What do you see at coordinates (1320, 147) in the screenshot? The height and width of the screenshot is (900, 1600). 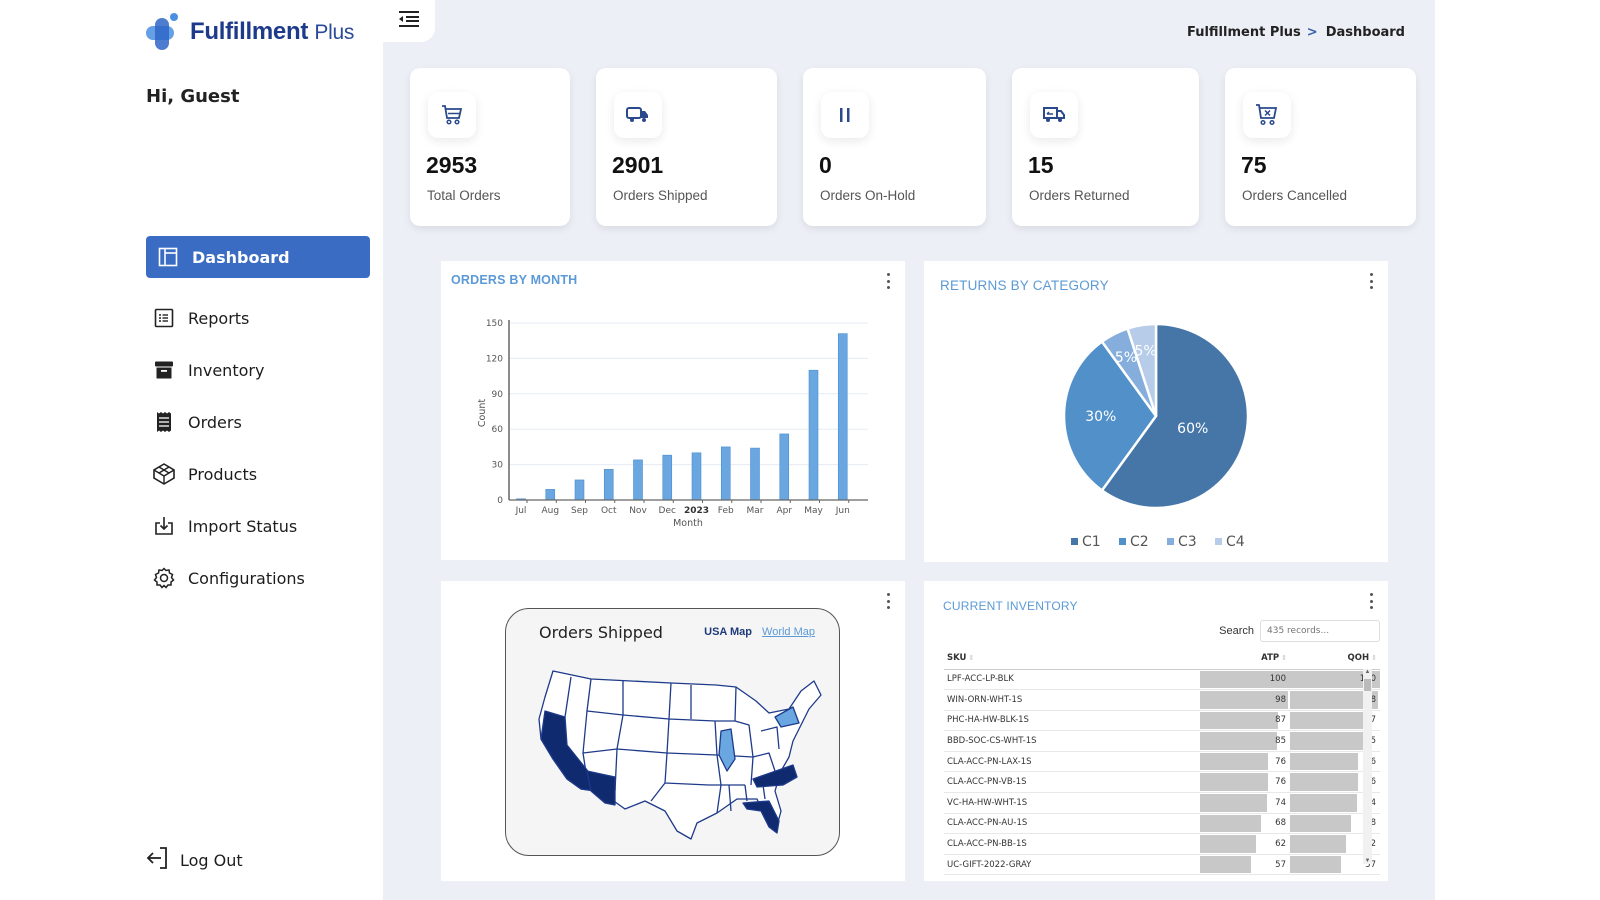 I see `stat-card-orders-cancelled: 75 Orders Cancelled` at bounding box center [1320, 147].